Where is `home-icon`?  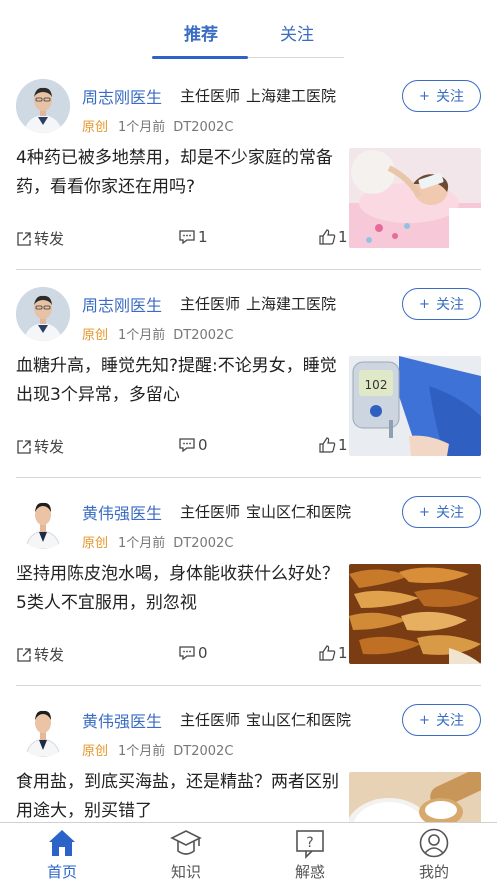
home-icon is located at coordinates (62, 843).